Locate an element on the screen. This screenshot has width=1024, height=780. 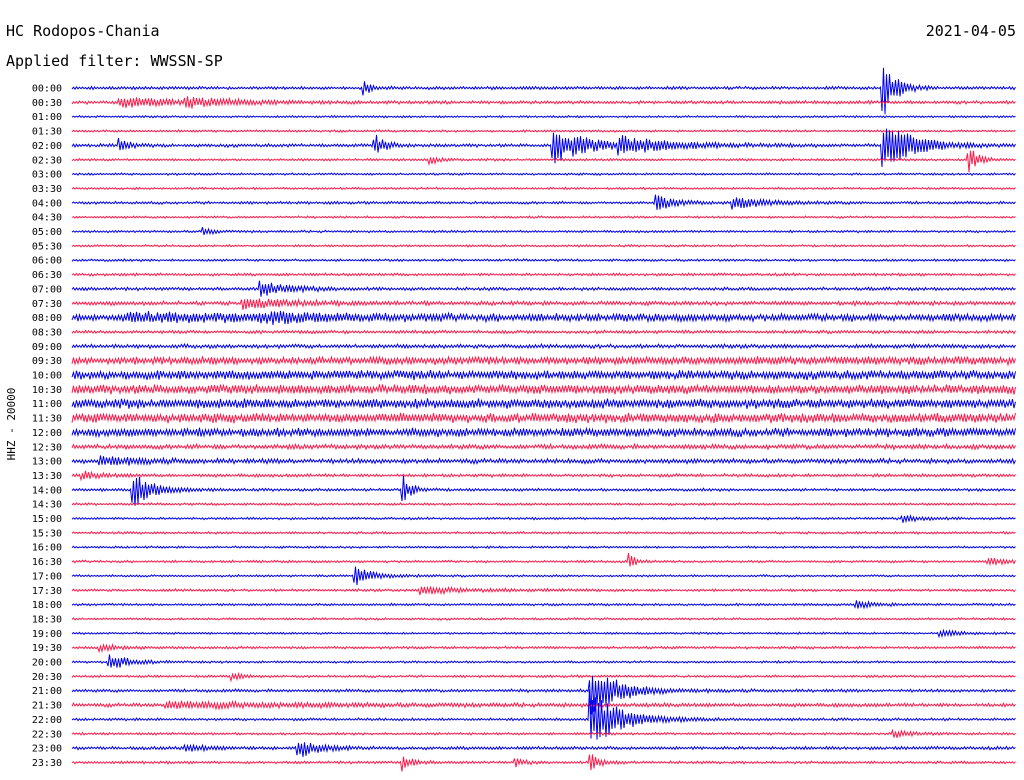
tick-label: 00:00 is located at coordinates (47, 89).